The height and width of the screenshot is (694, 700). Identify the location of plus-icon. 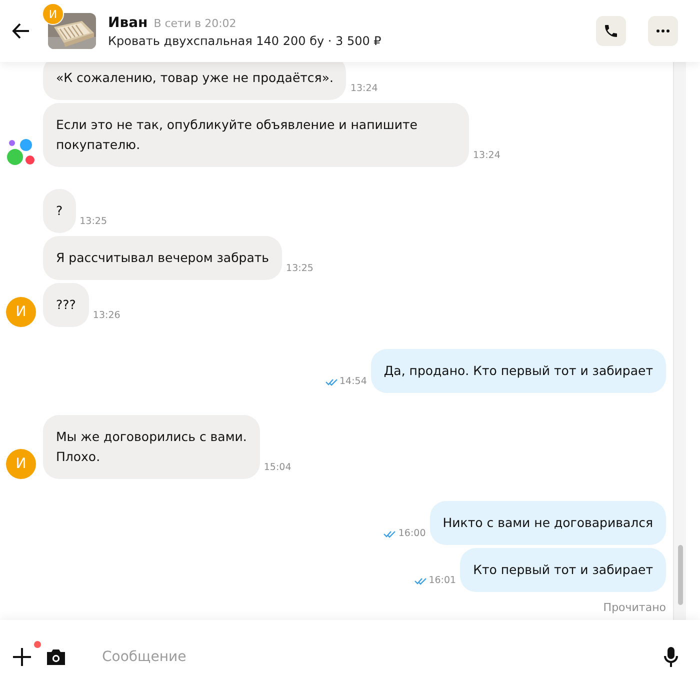
(22, 657).